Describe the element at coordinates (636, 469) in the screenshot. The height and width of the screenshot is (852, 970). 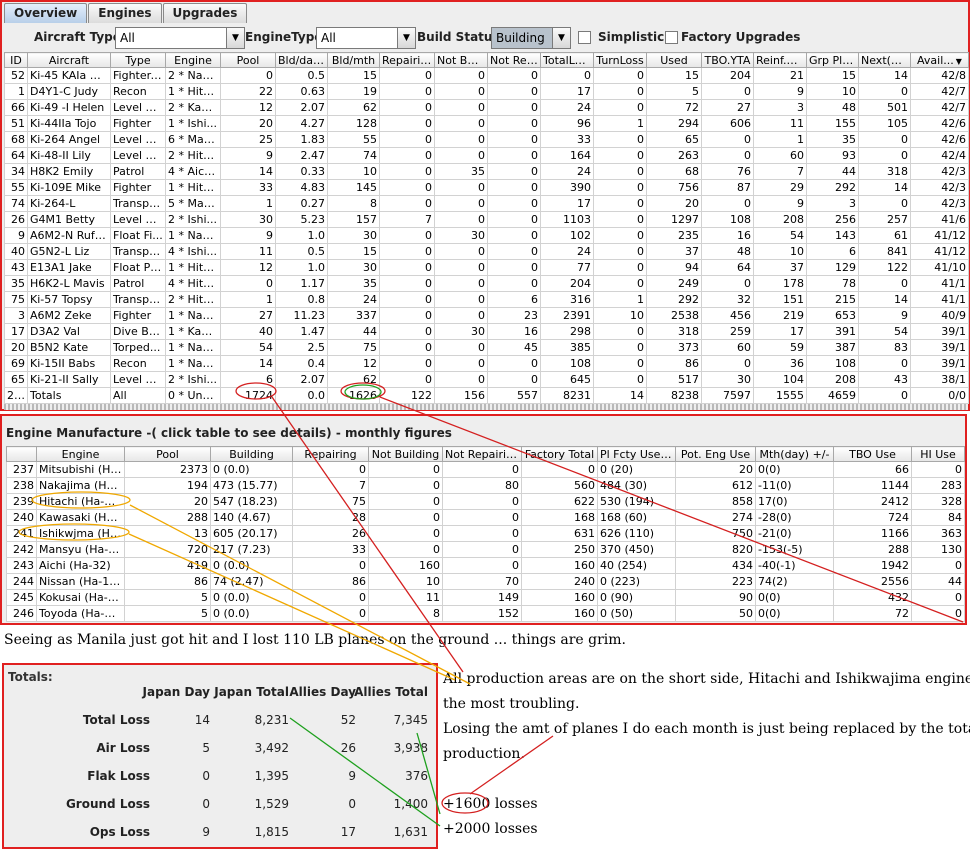
I see `table-cell: 0 (20)` at that location.